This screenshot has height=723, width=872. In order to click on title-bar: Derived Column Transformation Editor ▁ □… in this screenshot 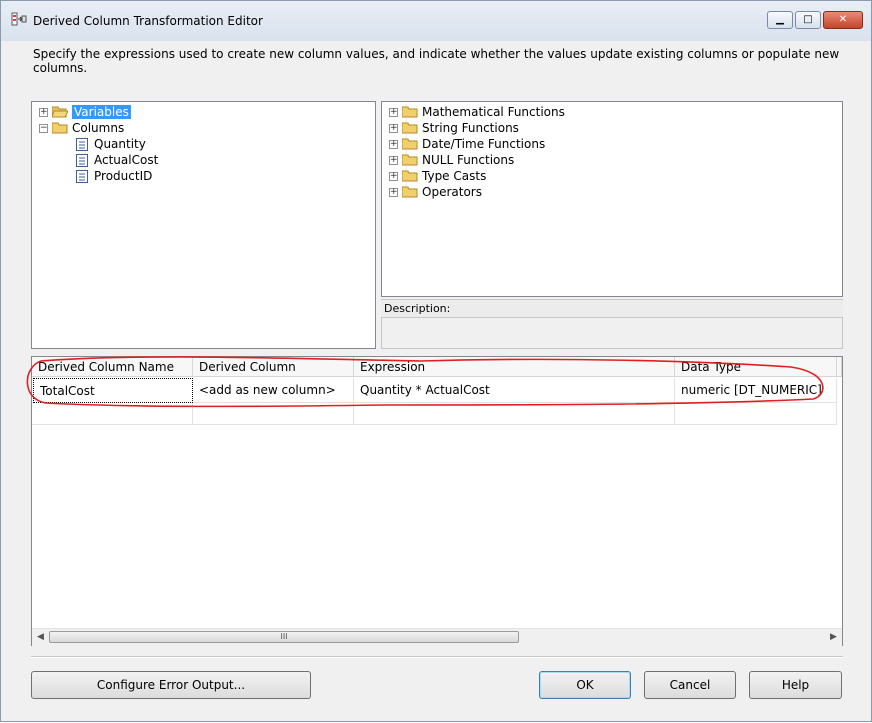, I will do `click(436, 21)`.